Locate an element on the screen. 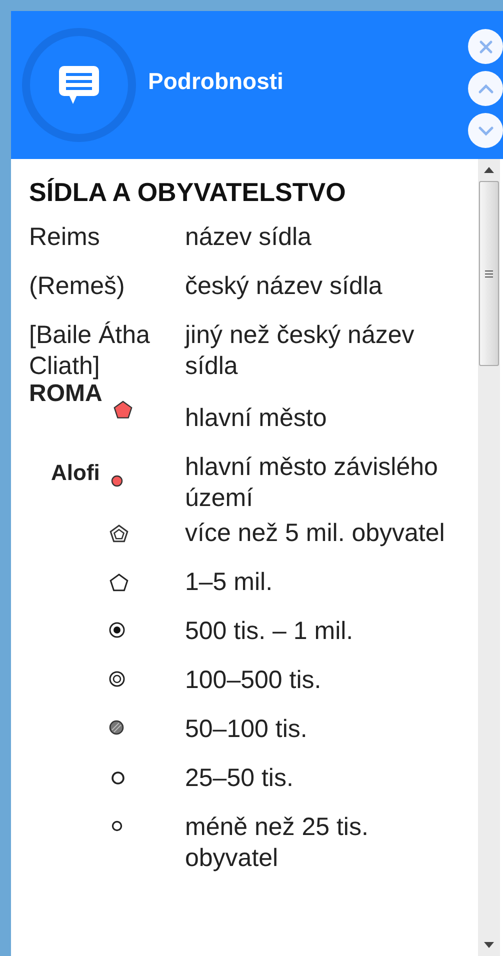 The height and width of the screenshot is (956, 503). capital-label: ROMA is located at coordinates (66, 394).